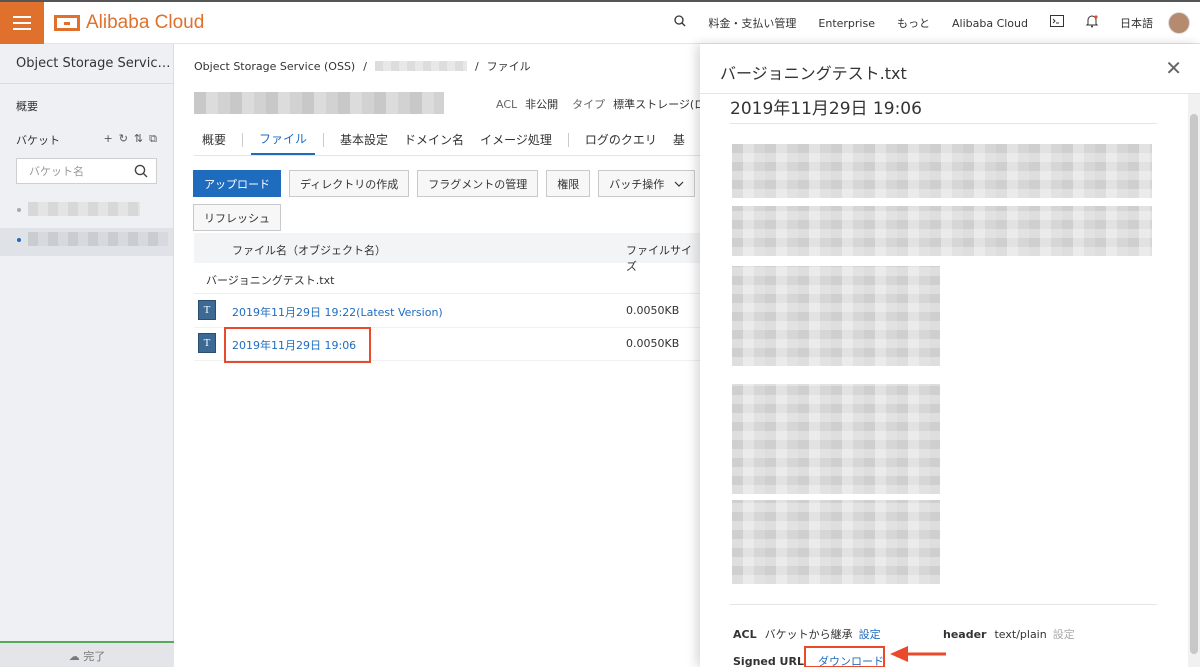  What do you see at coordinates (130, 140) in the screenshot?
I see `bucket-tools: + ↻ ⇅ ⧉` at bounding box center [130, 140].